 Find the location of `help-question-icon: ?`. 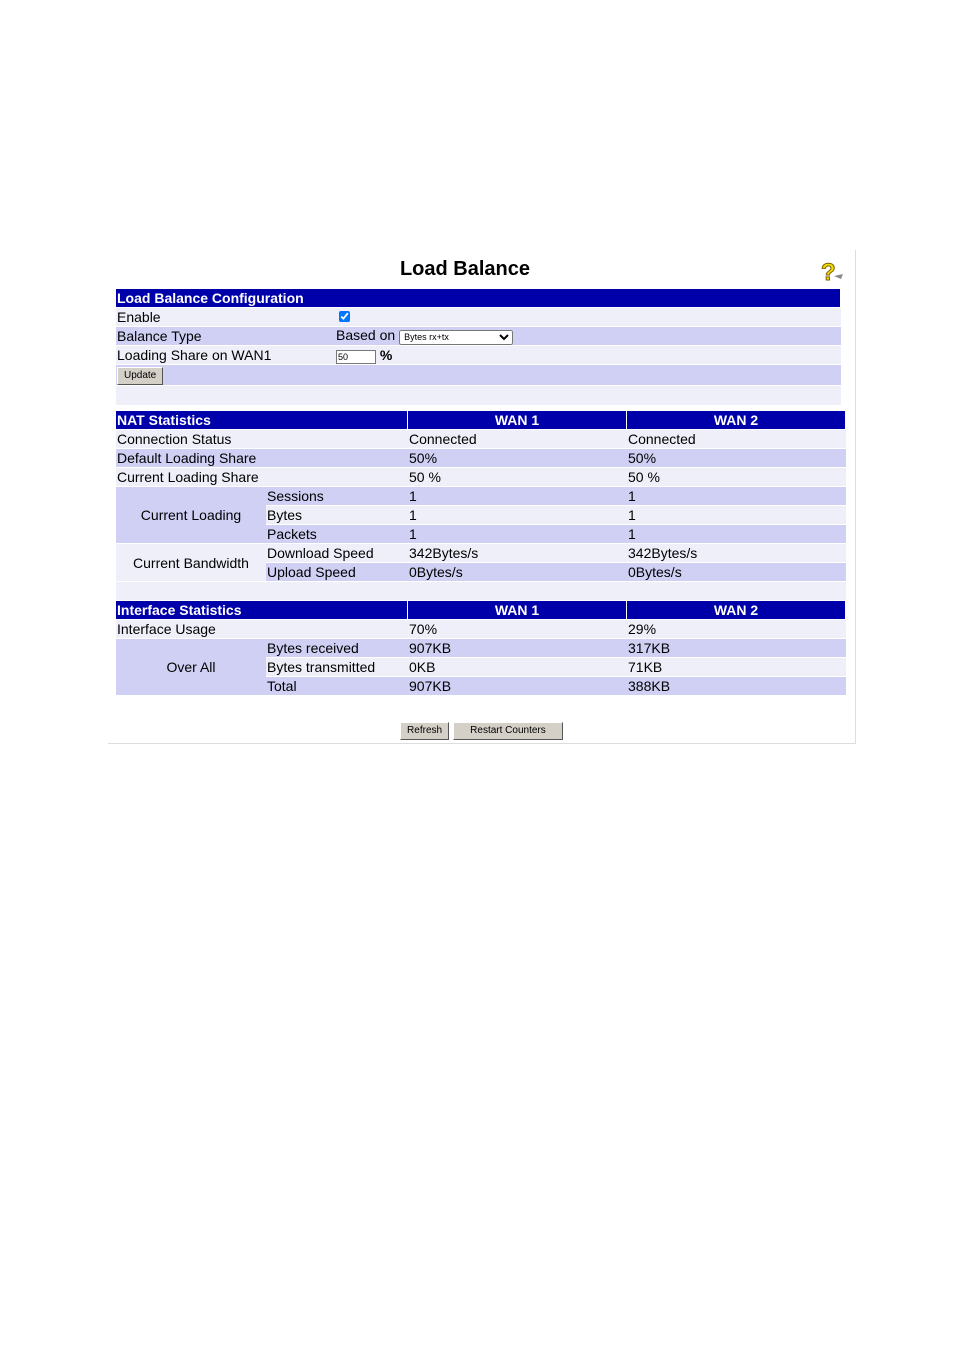

help-question-icon: ? is located at coordinates (831, 271).